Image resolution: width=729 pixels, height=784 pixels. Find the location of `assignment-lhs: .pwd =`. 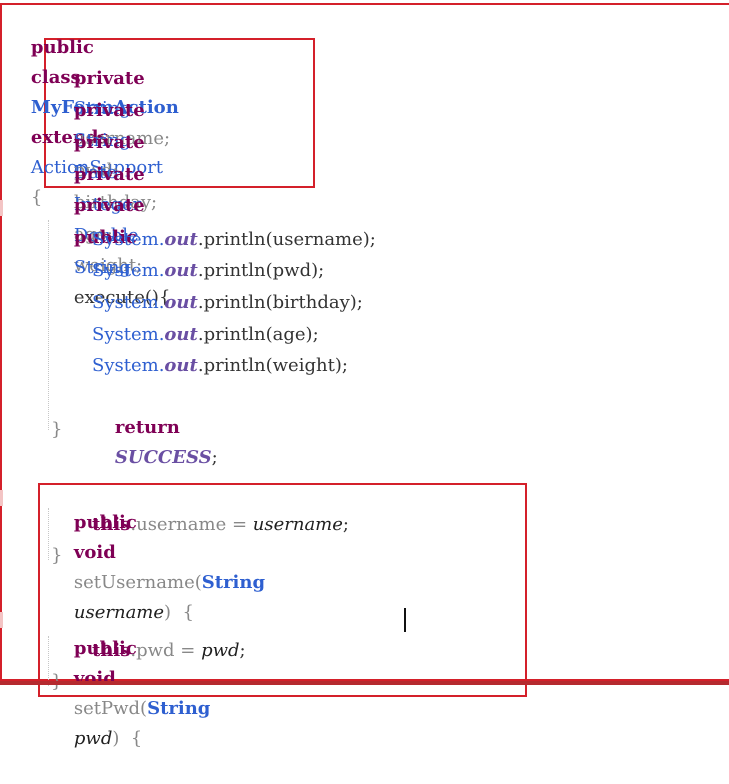

assignment-lhs: .pwd = is located at coordinates (166, 650).